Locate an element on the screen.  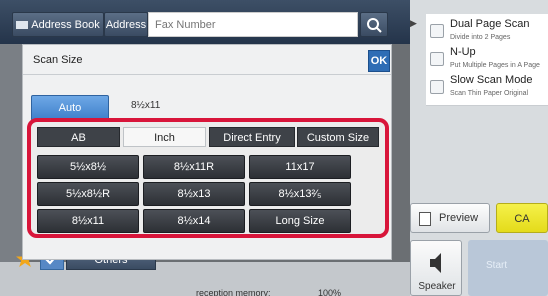
address-button: Address is located at coordinates (126, 24).